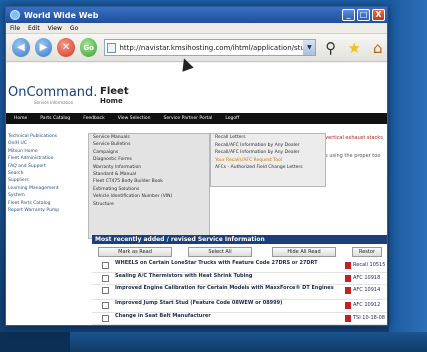  I want to click on browser-logo-icon, so click(15, 15).